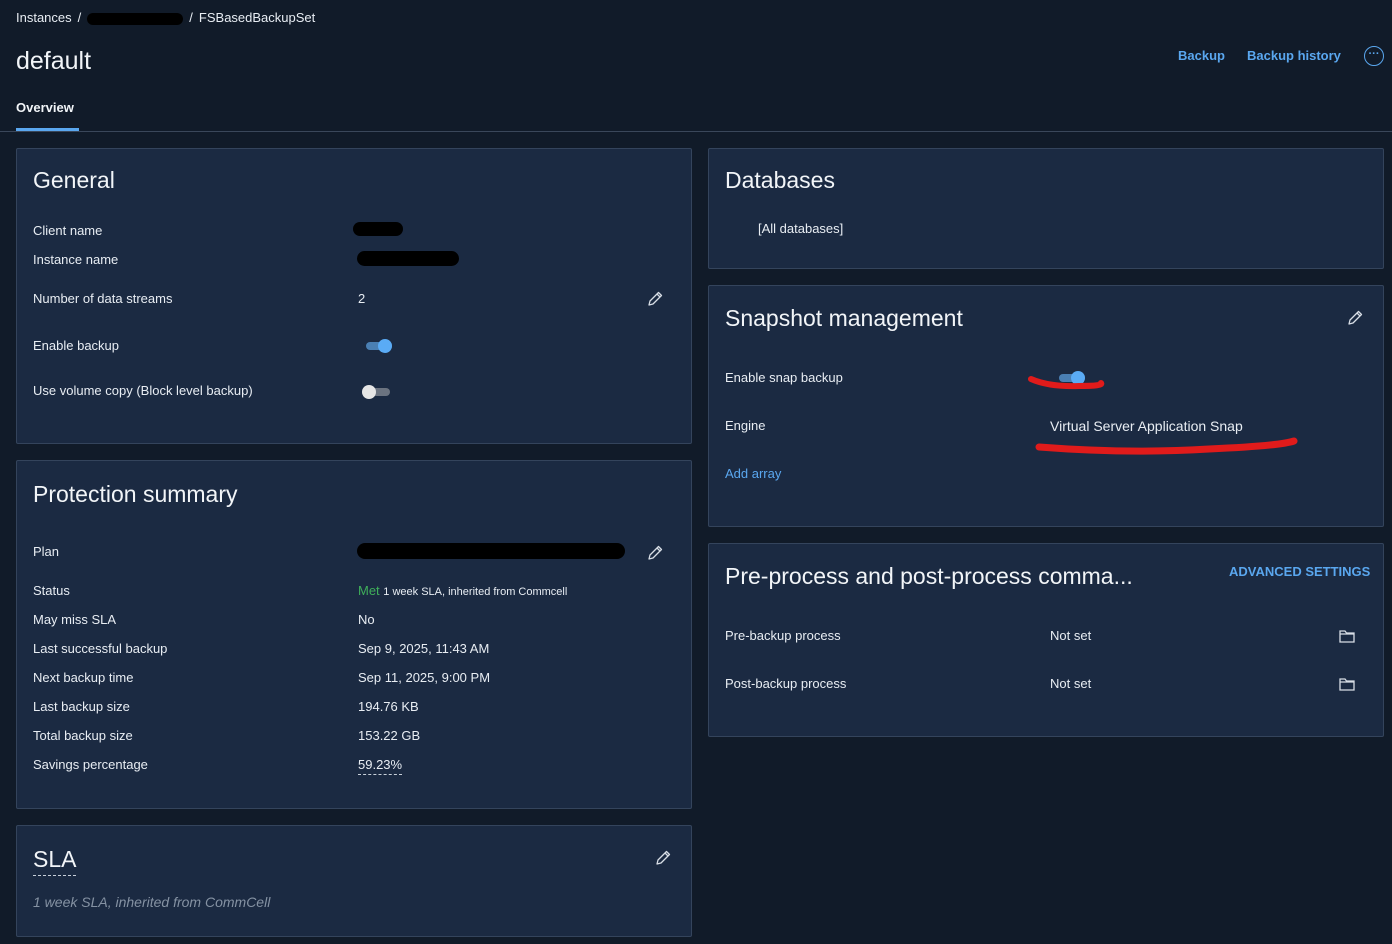  What do you see at coordinates (783, 635) in the screenshot?
I see `pre-backup-label: Pre-backup process` at bounding box center [783, 635].